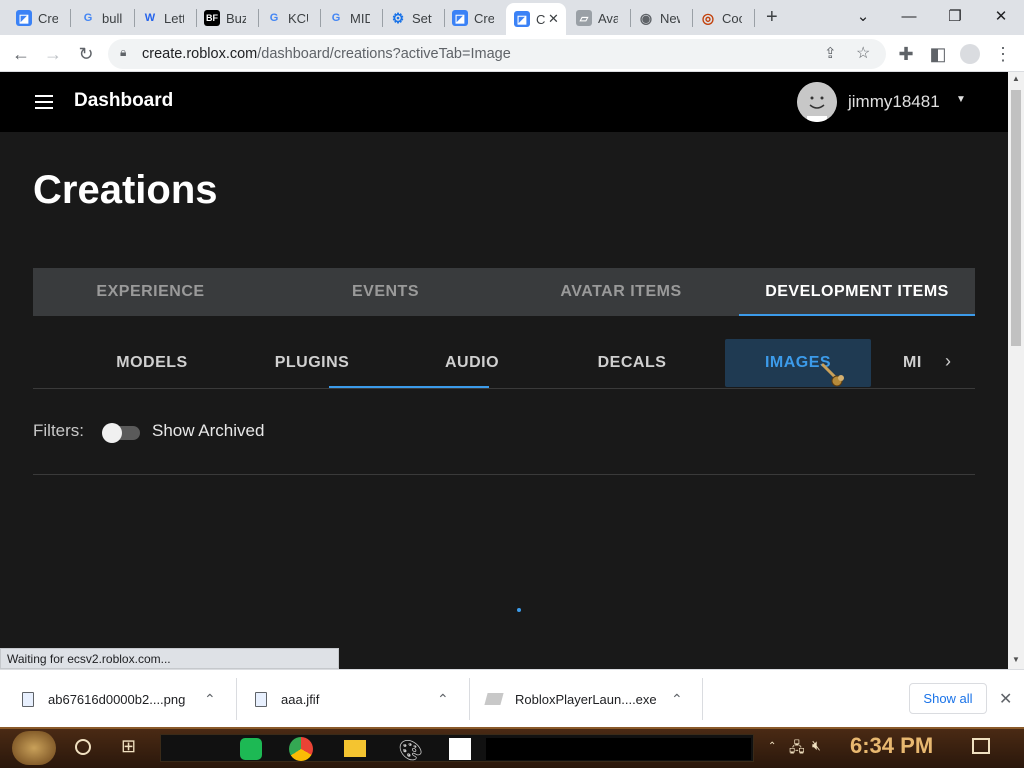 The height and width of the screenshot is (768, 1024). Describe the element at coordinates (112, 433) in the screenshot. I see `toggle-knob` at that location.